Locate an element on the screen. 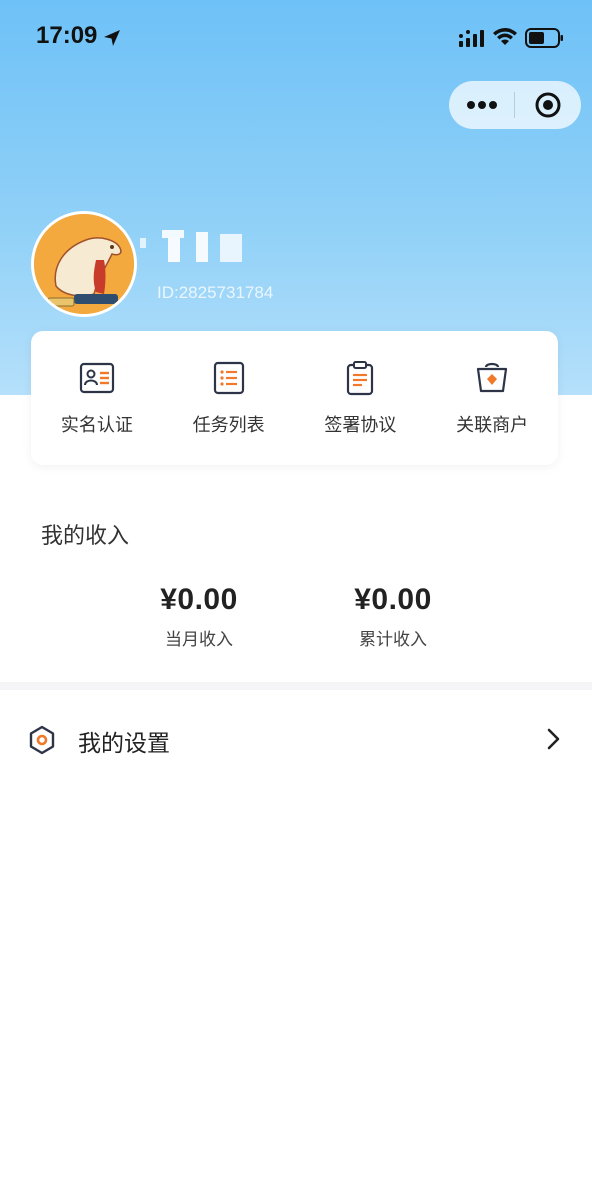  status-time: 17:09 is located at coordinates (67, 35).